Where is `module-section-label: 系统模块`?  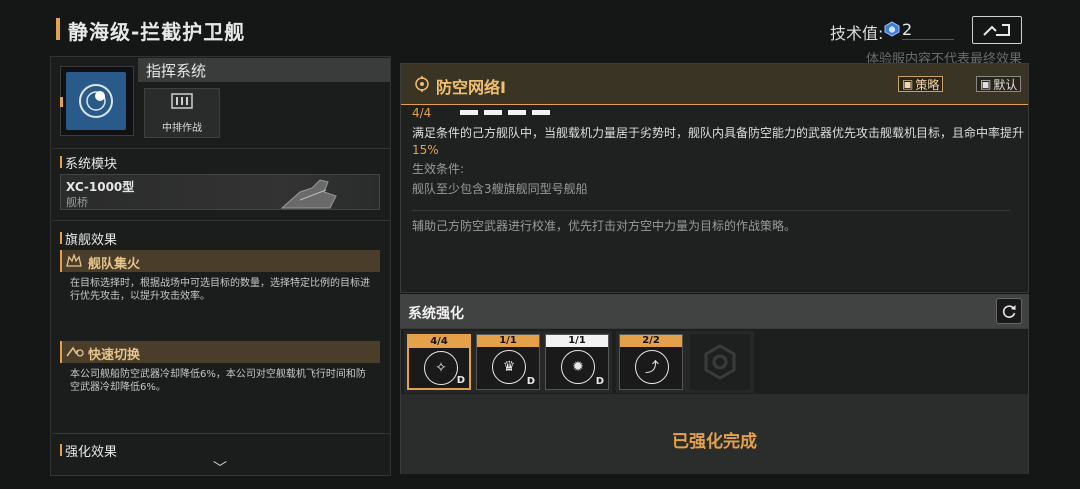
module-section-label: 系统模块 is located at coordinates (91, 164).